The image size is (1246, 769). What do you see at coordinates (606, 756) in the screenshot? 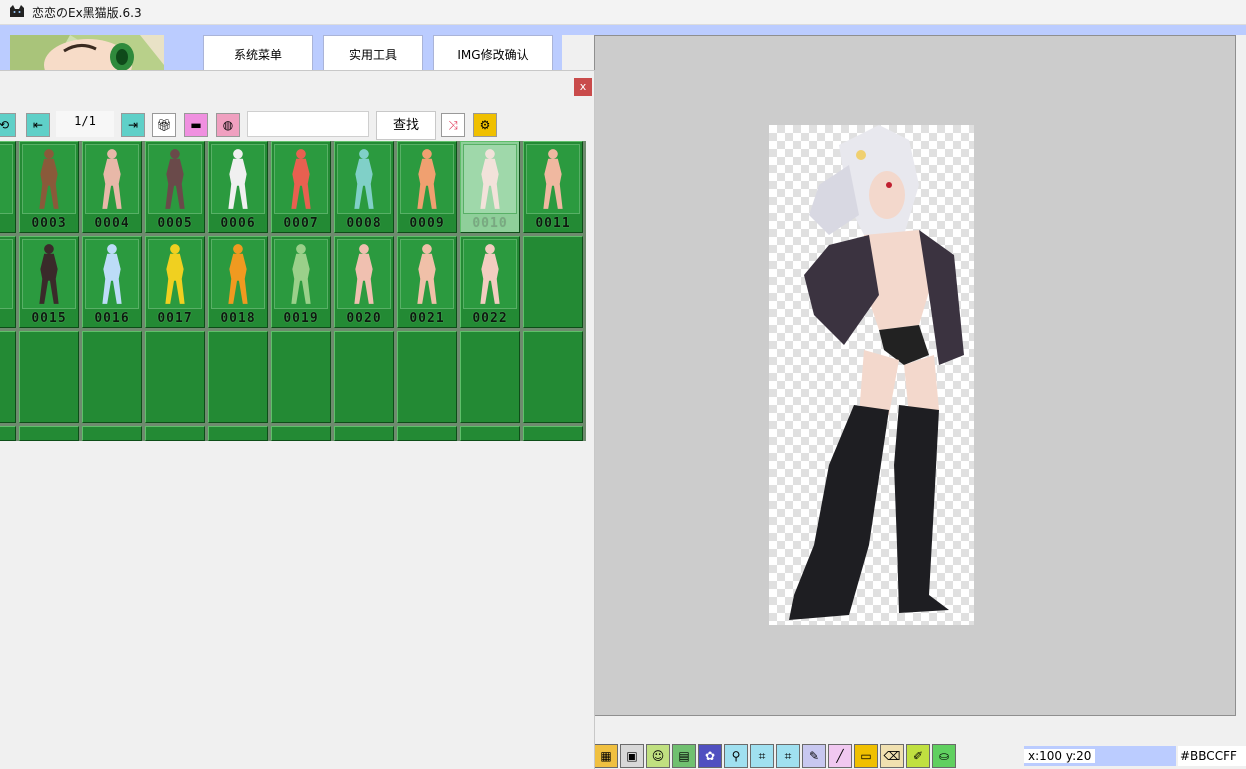
I see `palette-tool-icon: ▦` at bounding box center [606, 756].